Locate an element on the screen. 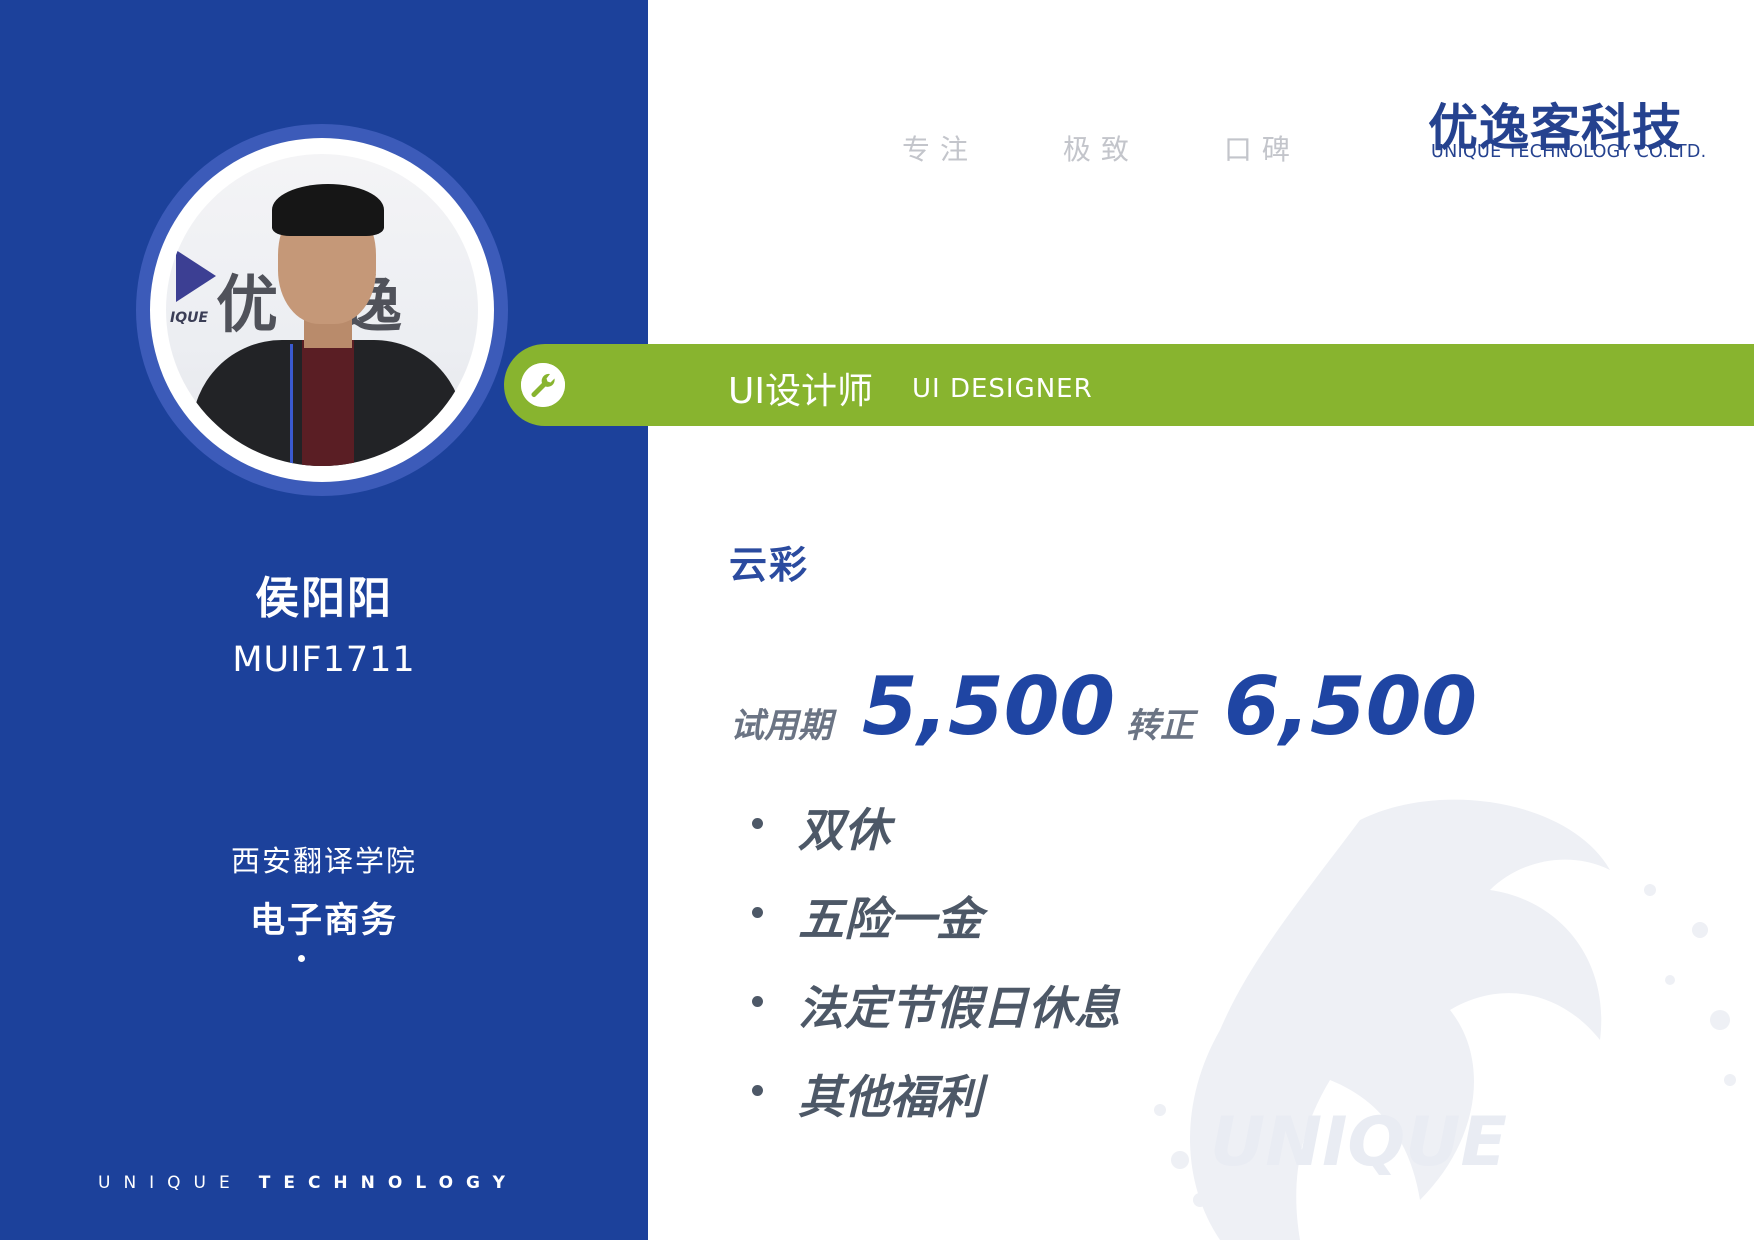 Image resolution: width=1754 pixels, height=1240 pixels. wrench-icon is located at coordinates (543, 385).